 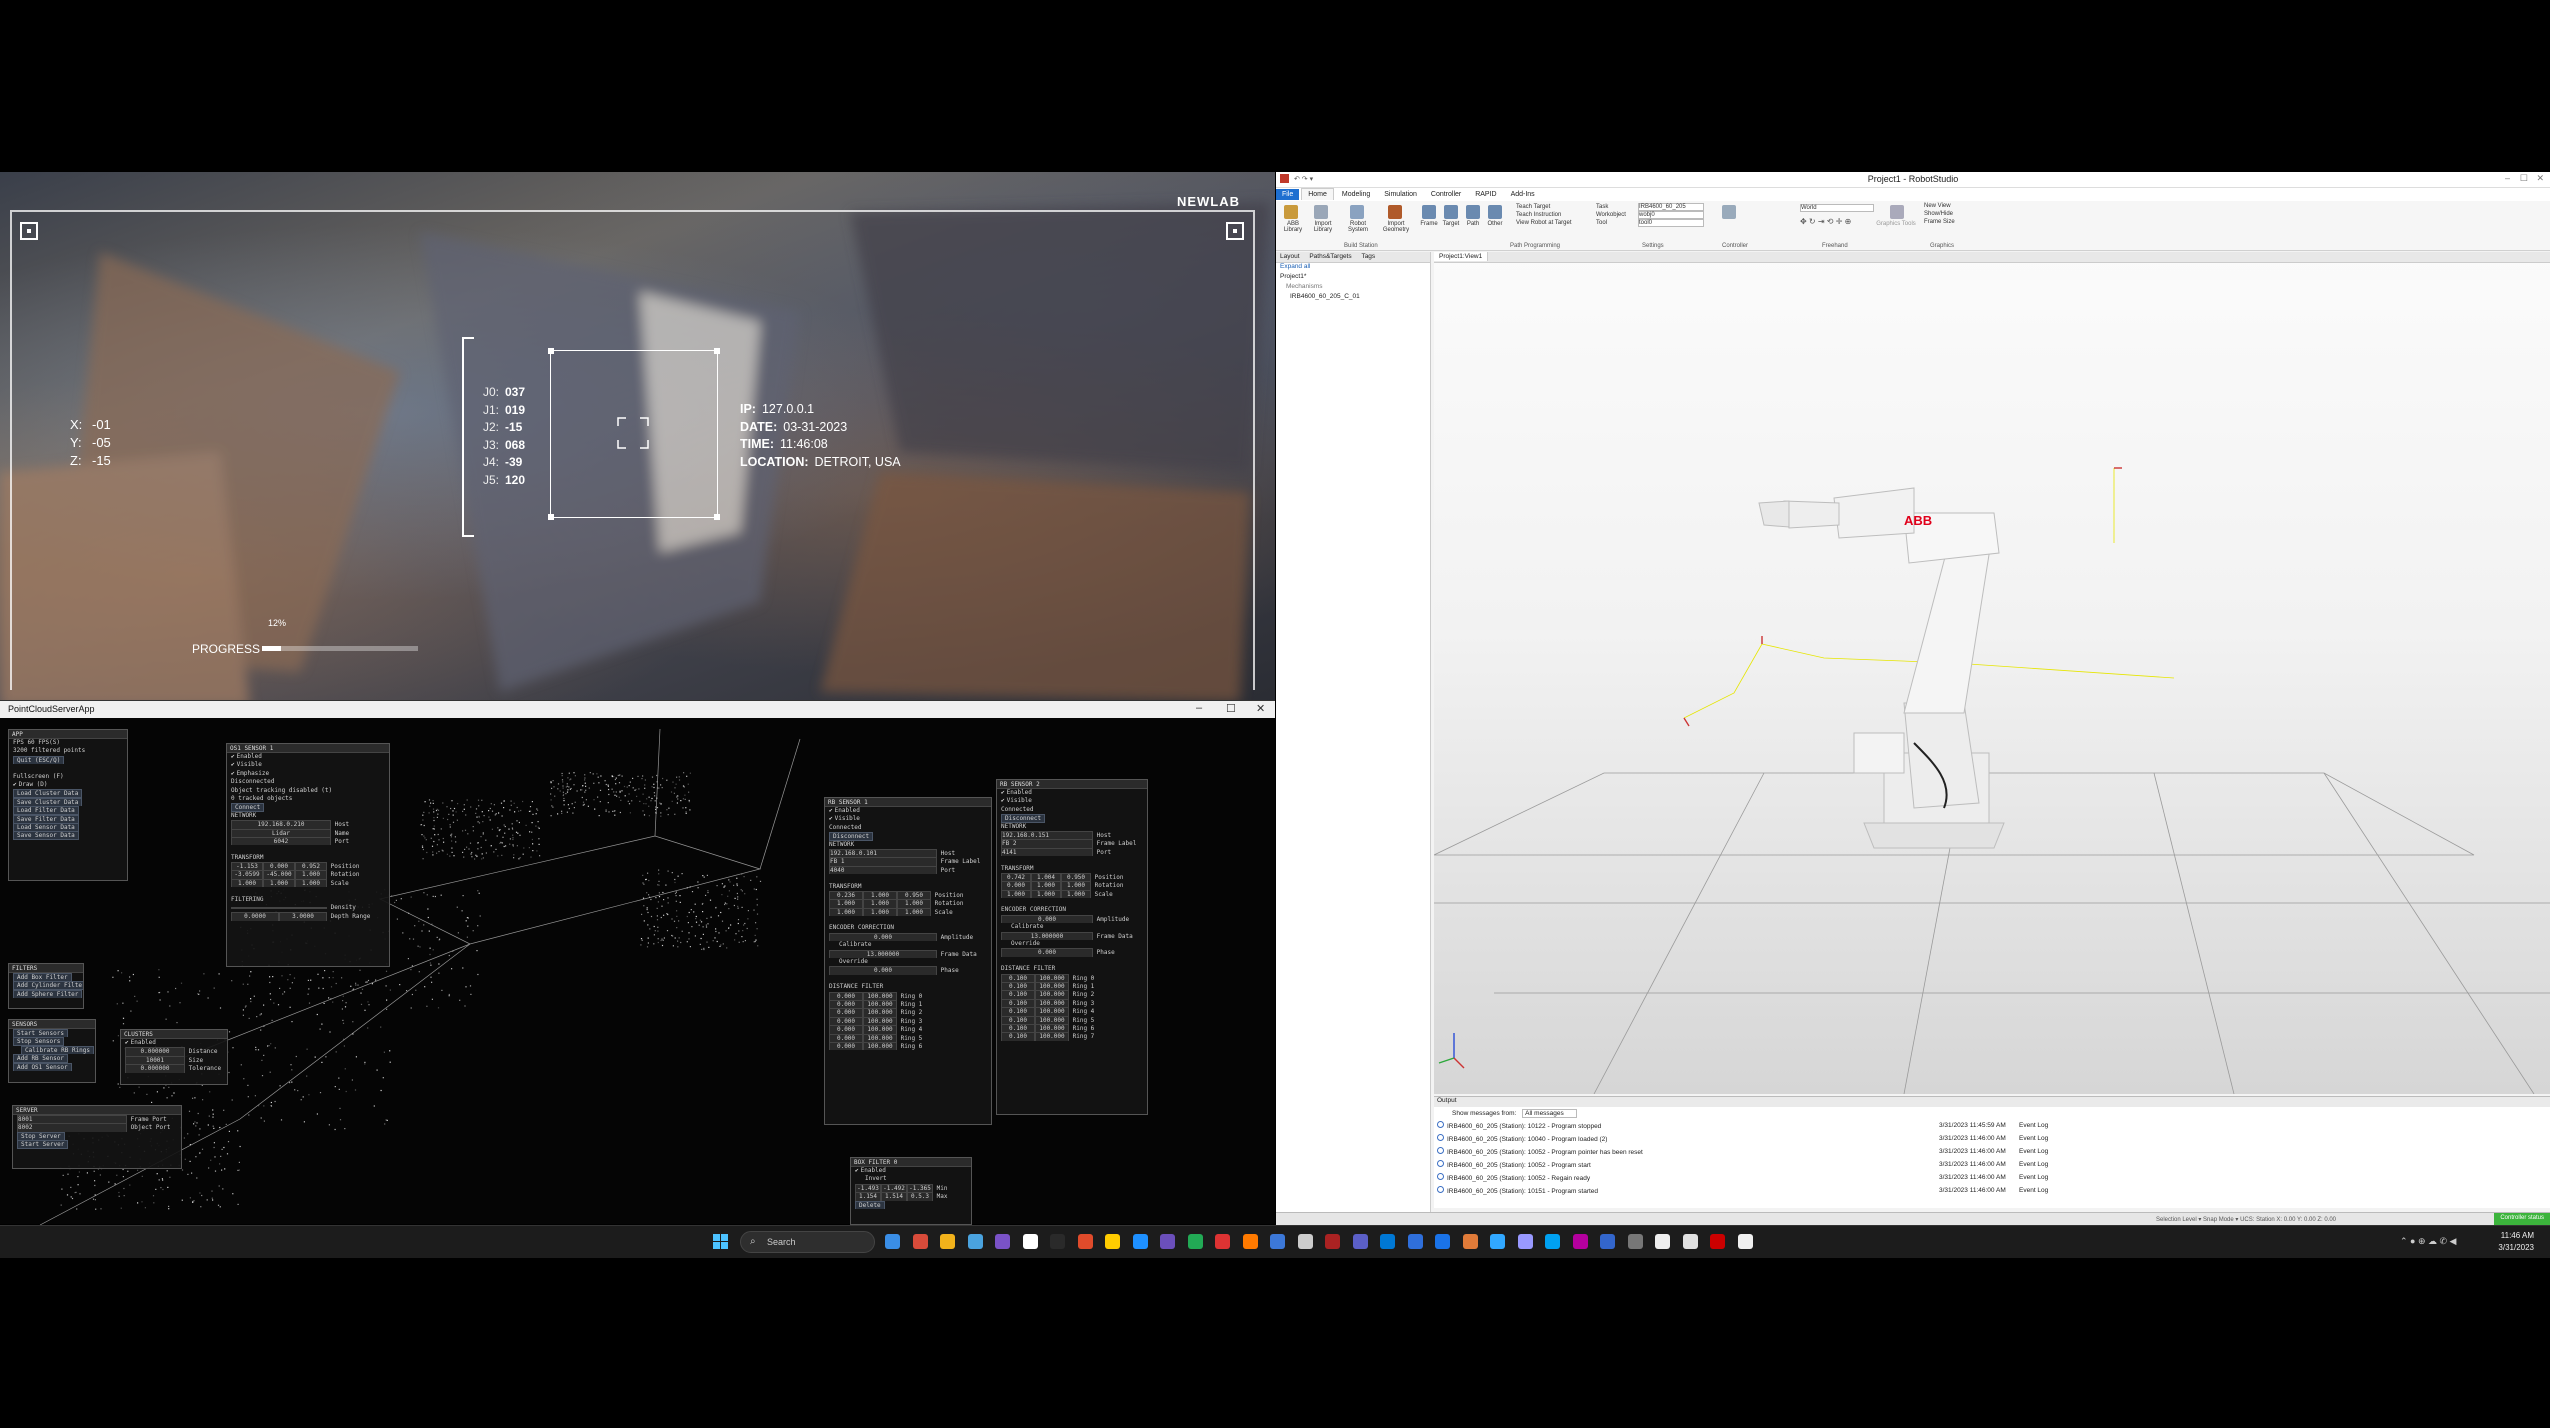 I want to click on tab-rapid: RAPID, so click(x=1485, y=194).